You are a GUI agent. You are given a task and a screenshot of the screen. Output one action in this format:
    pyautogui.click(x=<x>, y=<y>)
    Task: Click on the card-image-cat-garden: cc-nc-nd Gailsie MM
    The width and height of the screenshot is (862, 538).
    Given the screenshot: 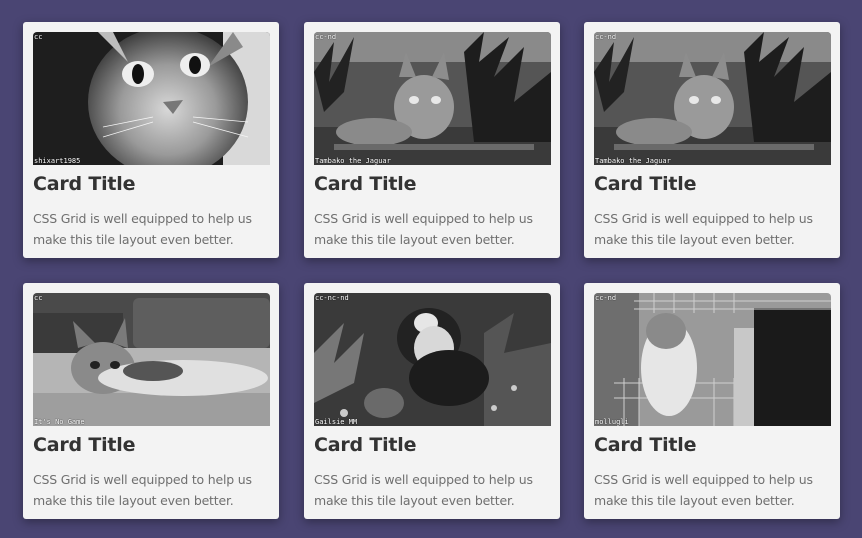 What is the action you would take?
    pyautogui.click(x=432, y=359)
    